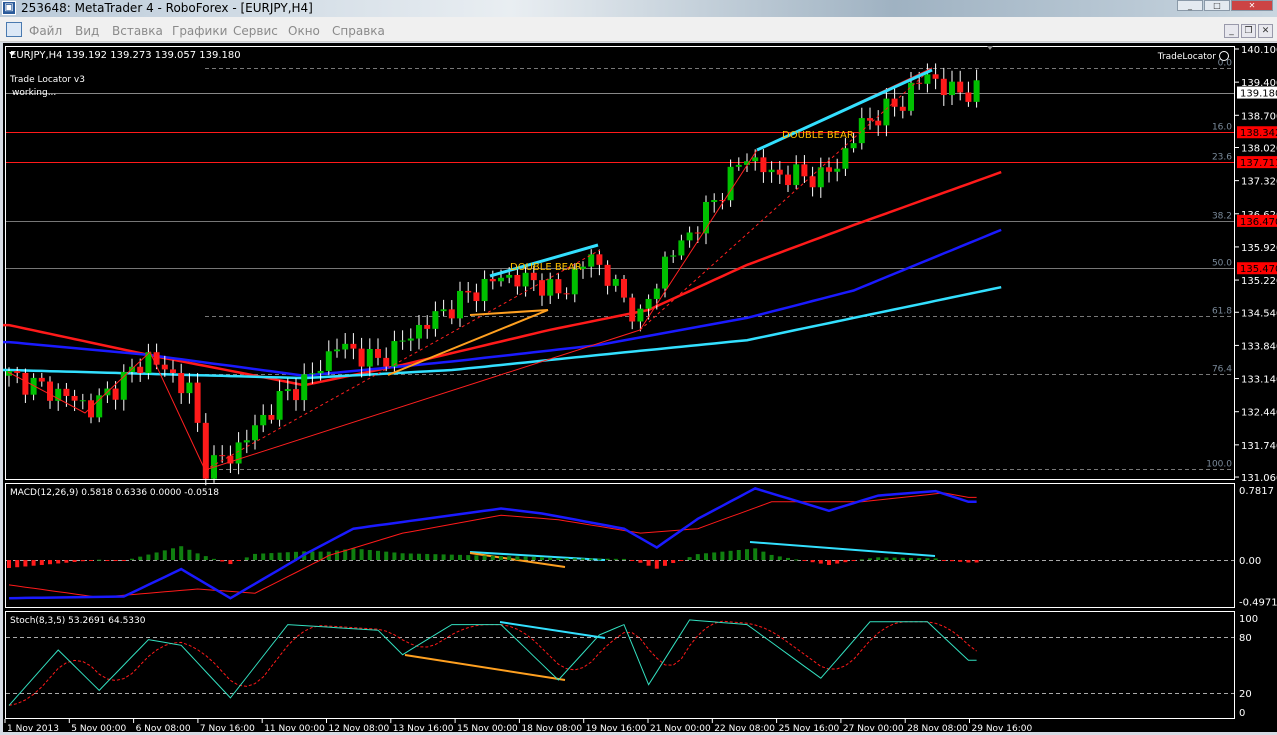  I want to click on price-marker-label: 137.711, so click(1258, 163).